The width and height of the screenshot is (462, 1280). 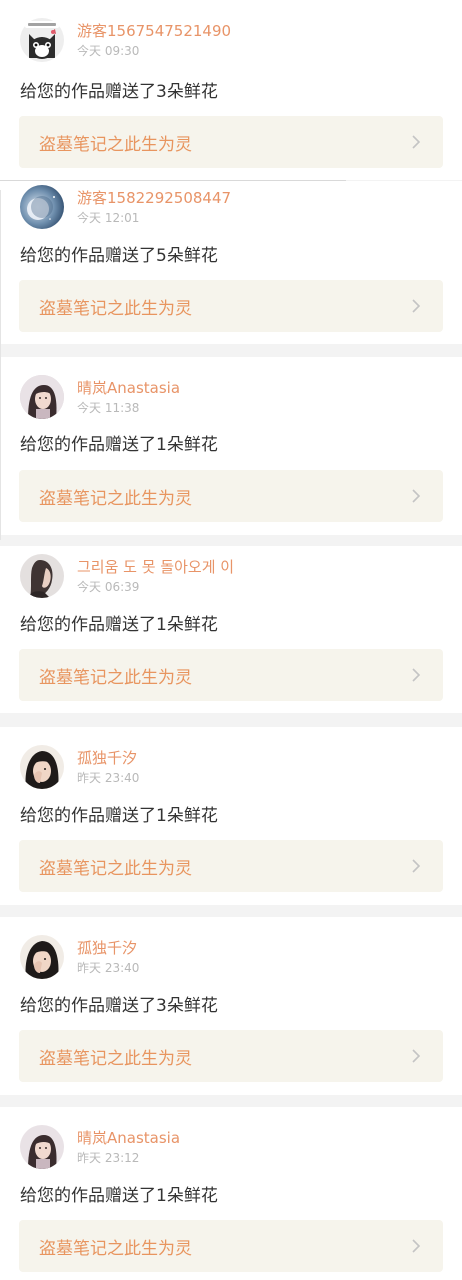 I want to click on gift-notification-card: 孤独千汐 昨天 23:40 给您的作品赠送了1朵鲜花 盗墓笔记之此生为灵, so click(x=231, y=816).